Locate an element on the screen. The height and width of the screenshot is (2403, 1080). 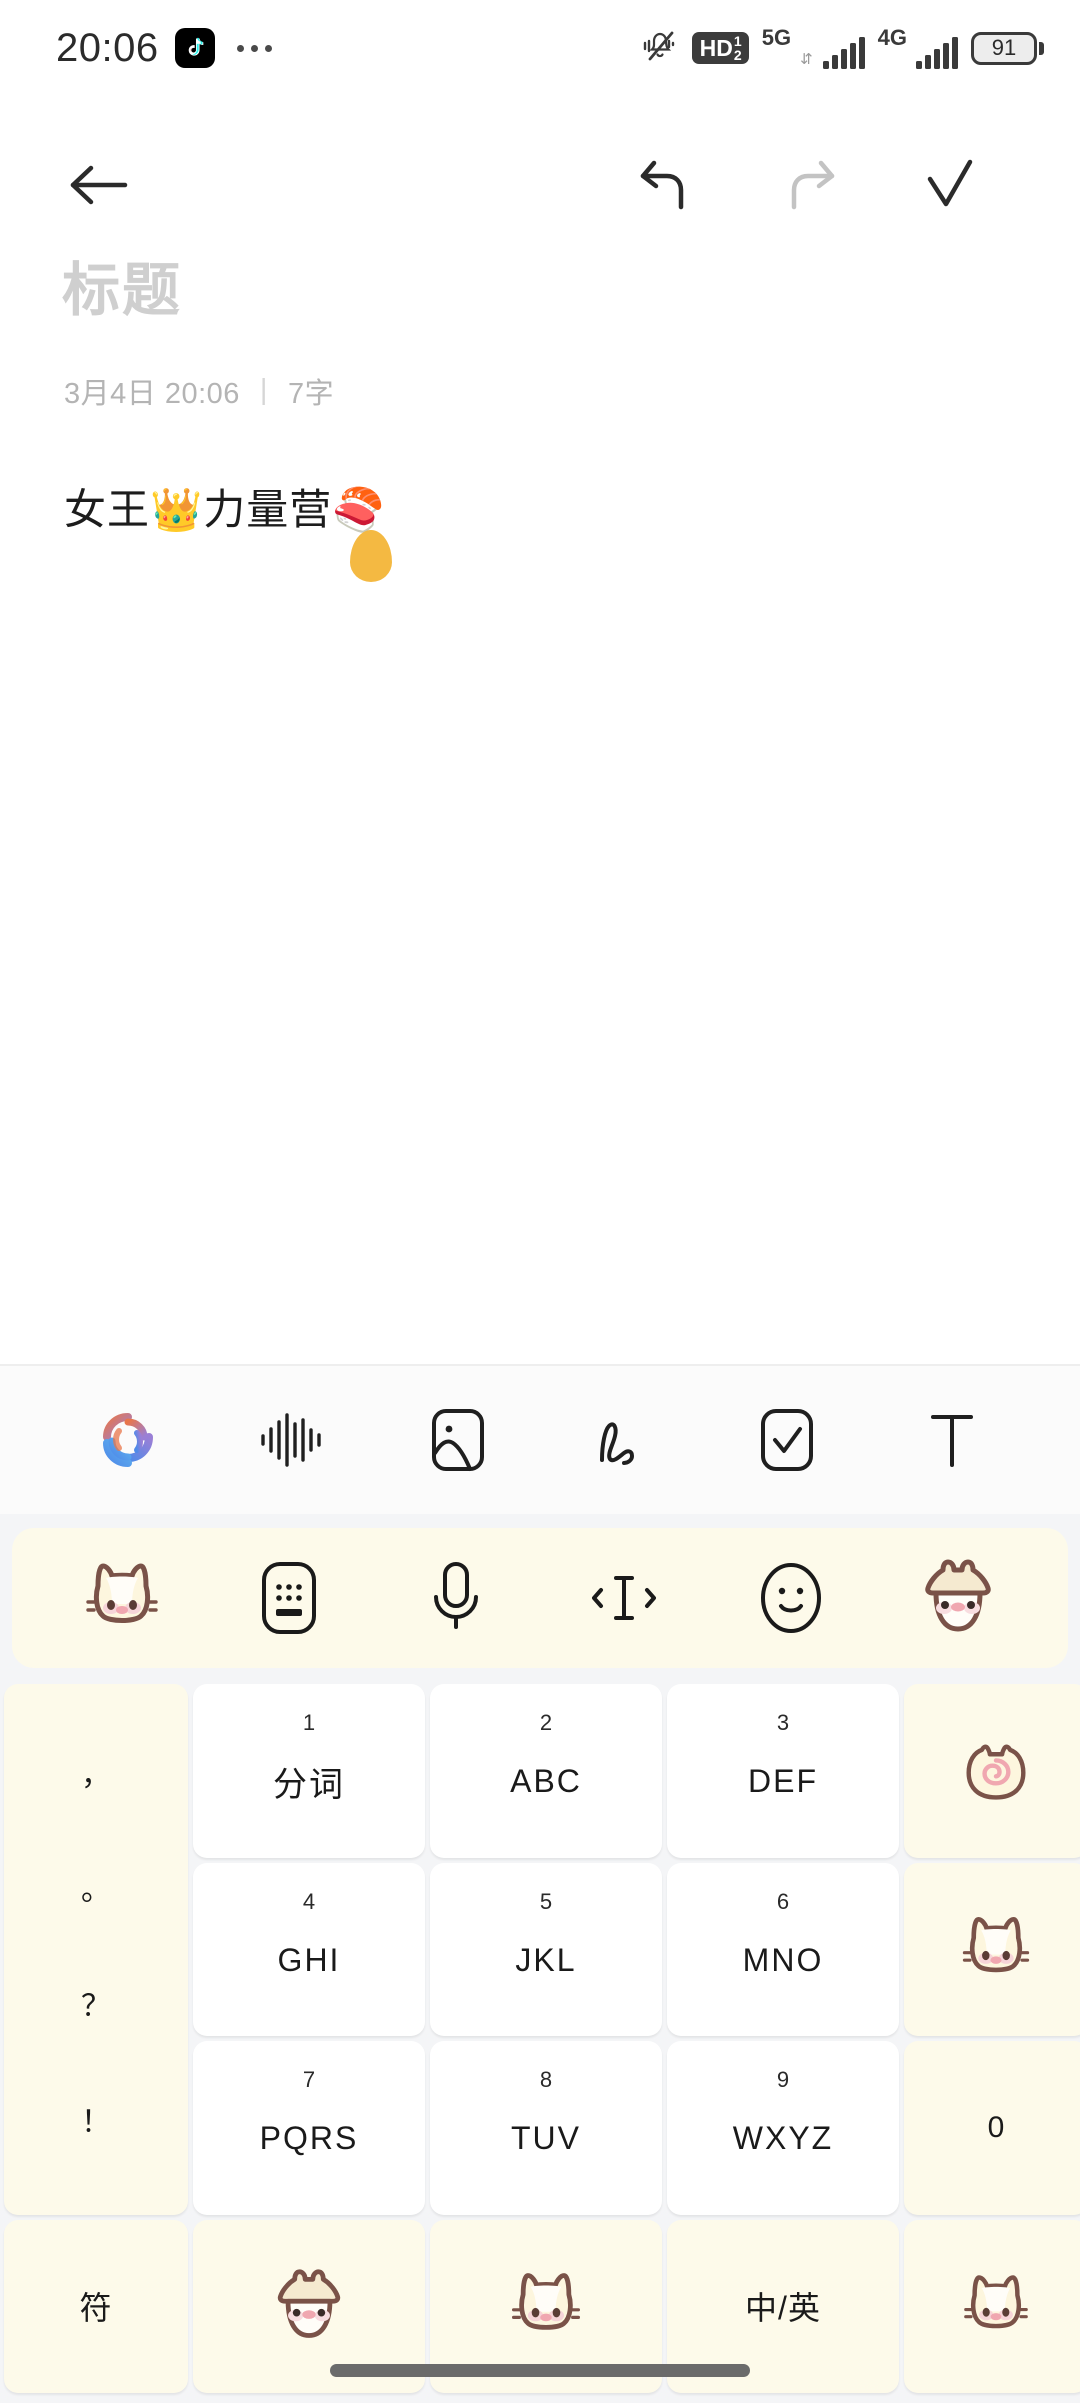
key-label: MNO is located at coordinates (783, 1959).